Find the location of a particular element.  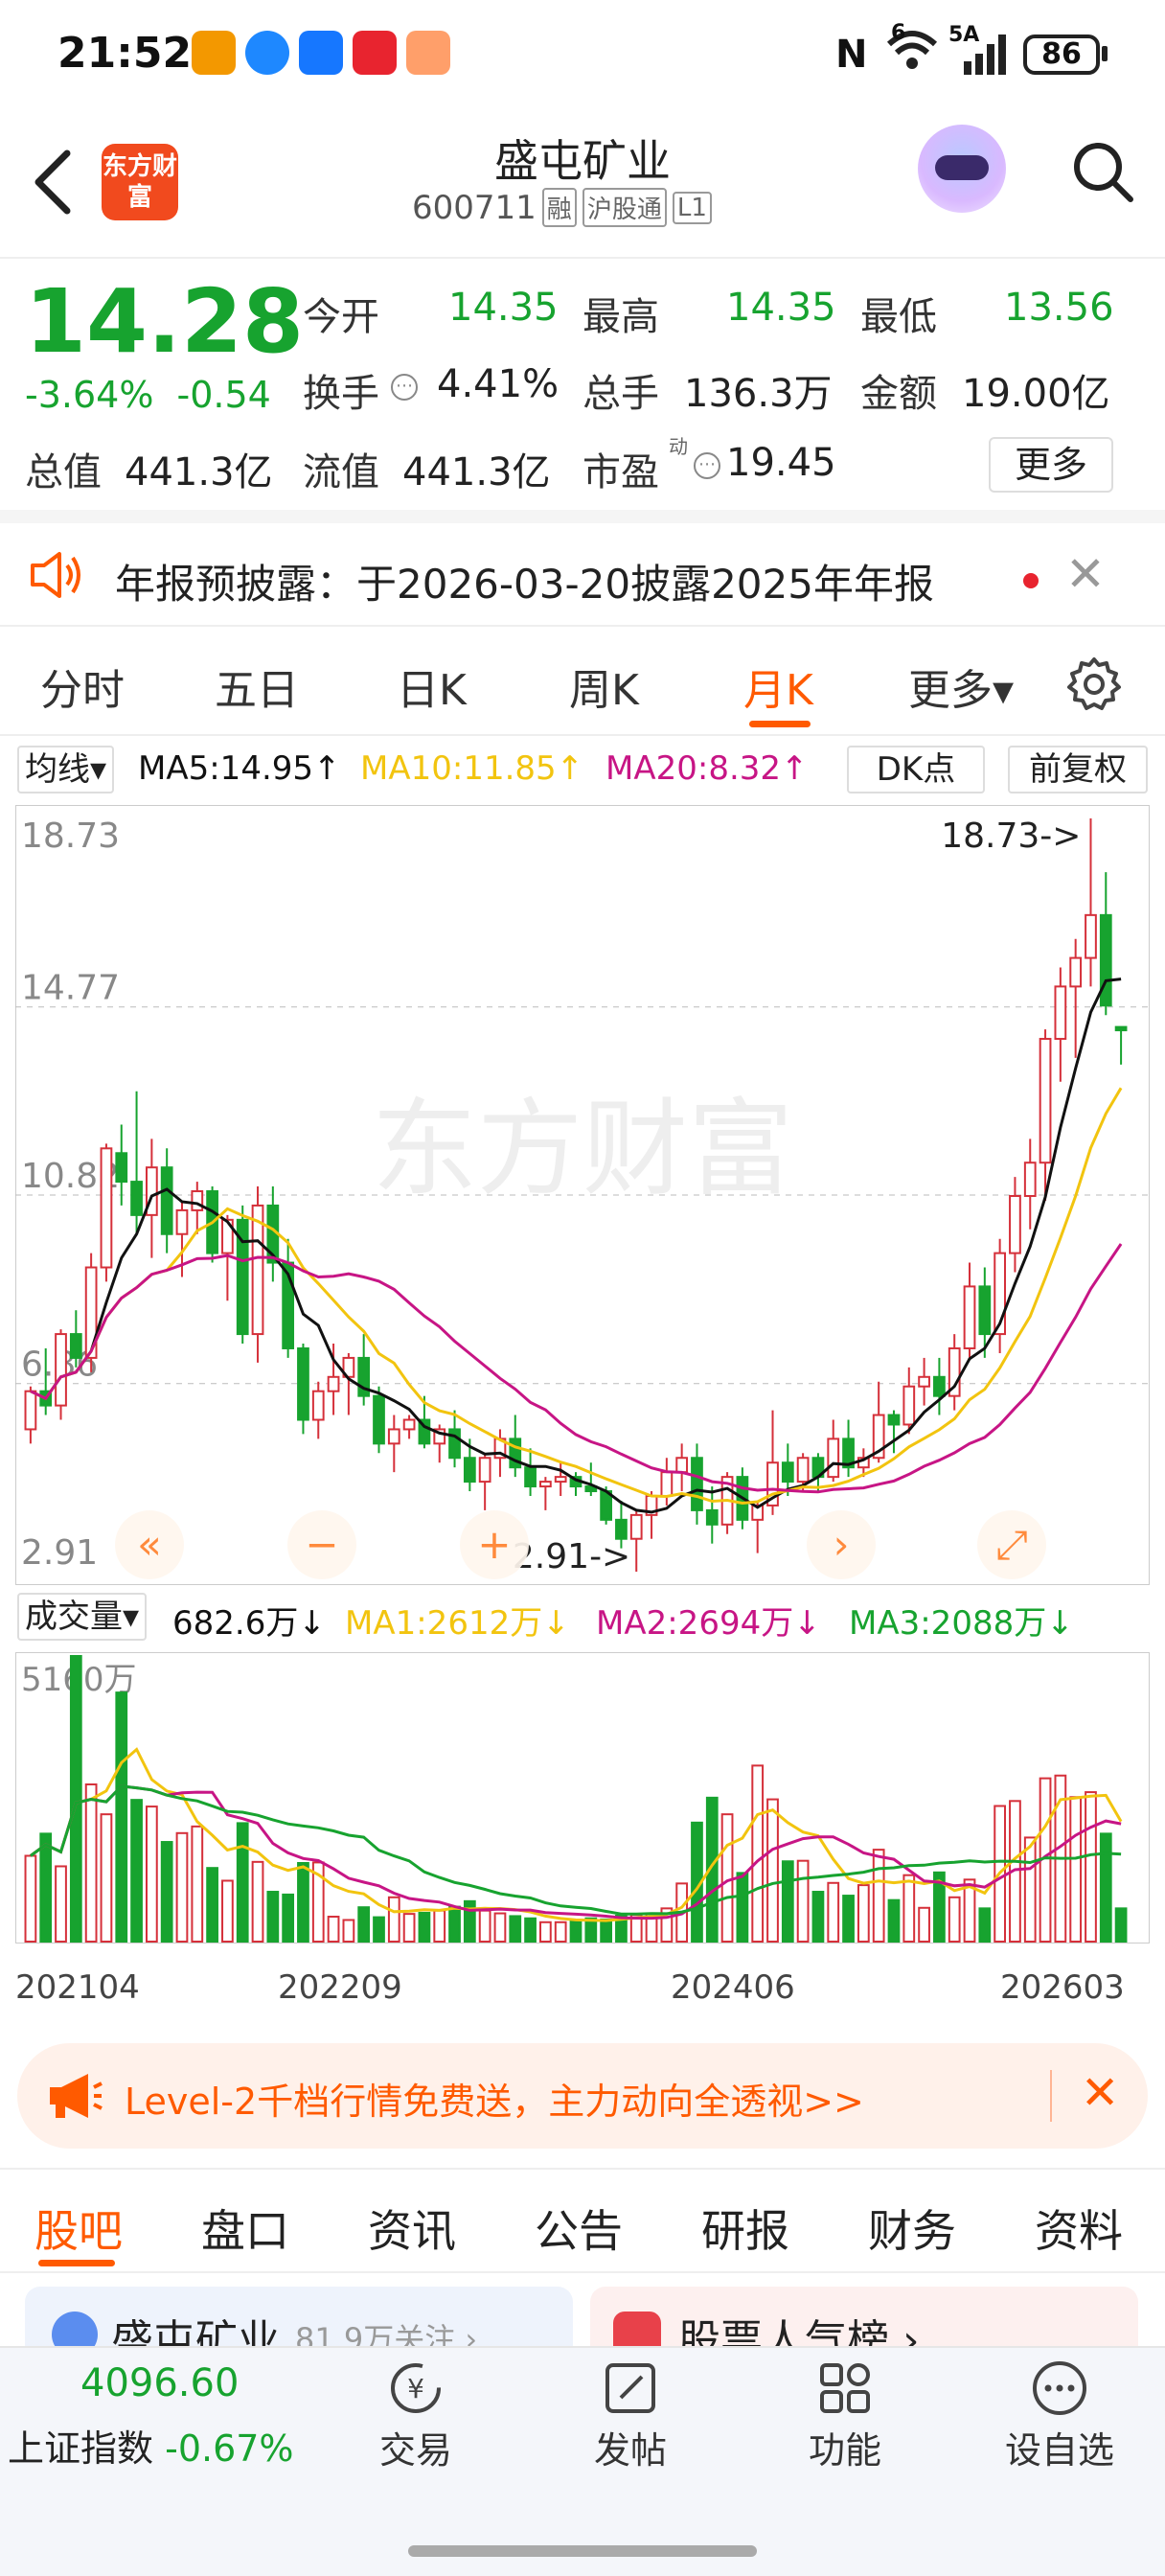

tab-weekly-k: 周K is located at coordinates (604, 686).